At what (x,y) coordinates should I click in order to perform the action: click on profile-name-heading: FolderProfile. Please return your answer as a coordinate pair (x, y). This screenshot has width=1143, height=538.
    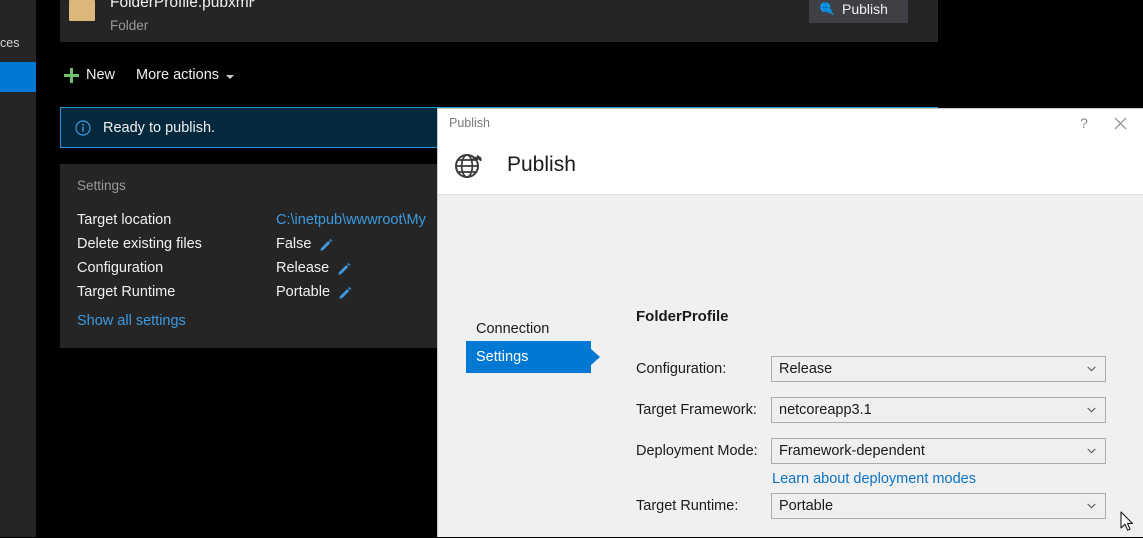
    Looking at the image, I should click on (682, 316).